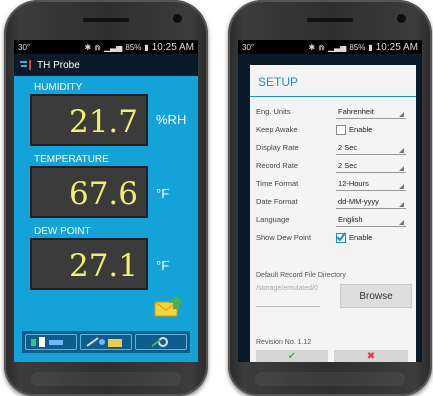  I want to click on browse-button: Browse, so click(376, 296).